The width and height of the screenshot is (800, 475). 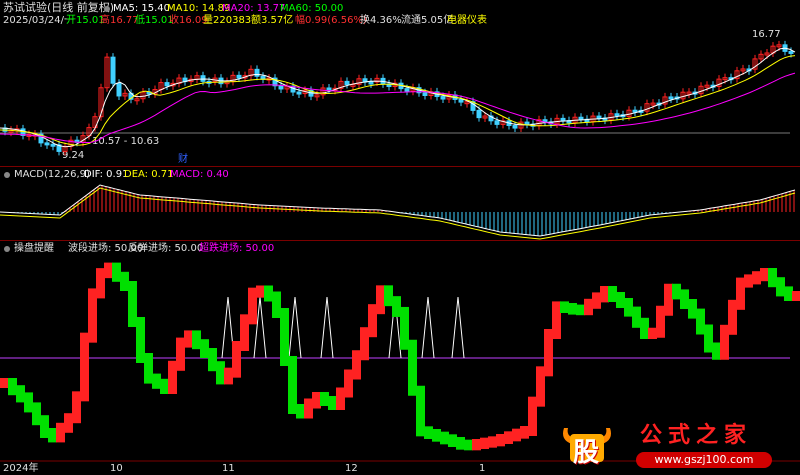 I want to click on dea-line, so click(x=398, y=213).